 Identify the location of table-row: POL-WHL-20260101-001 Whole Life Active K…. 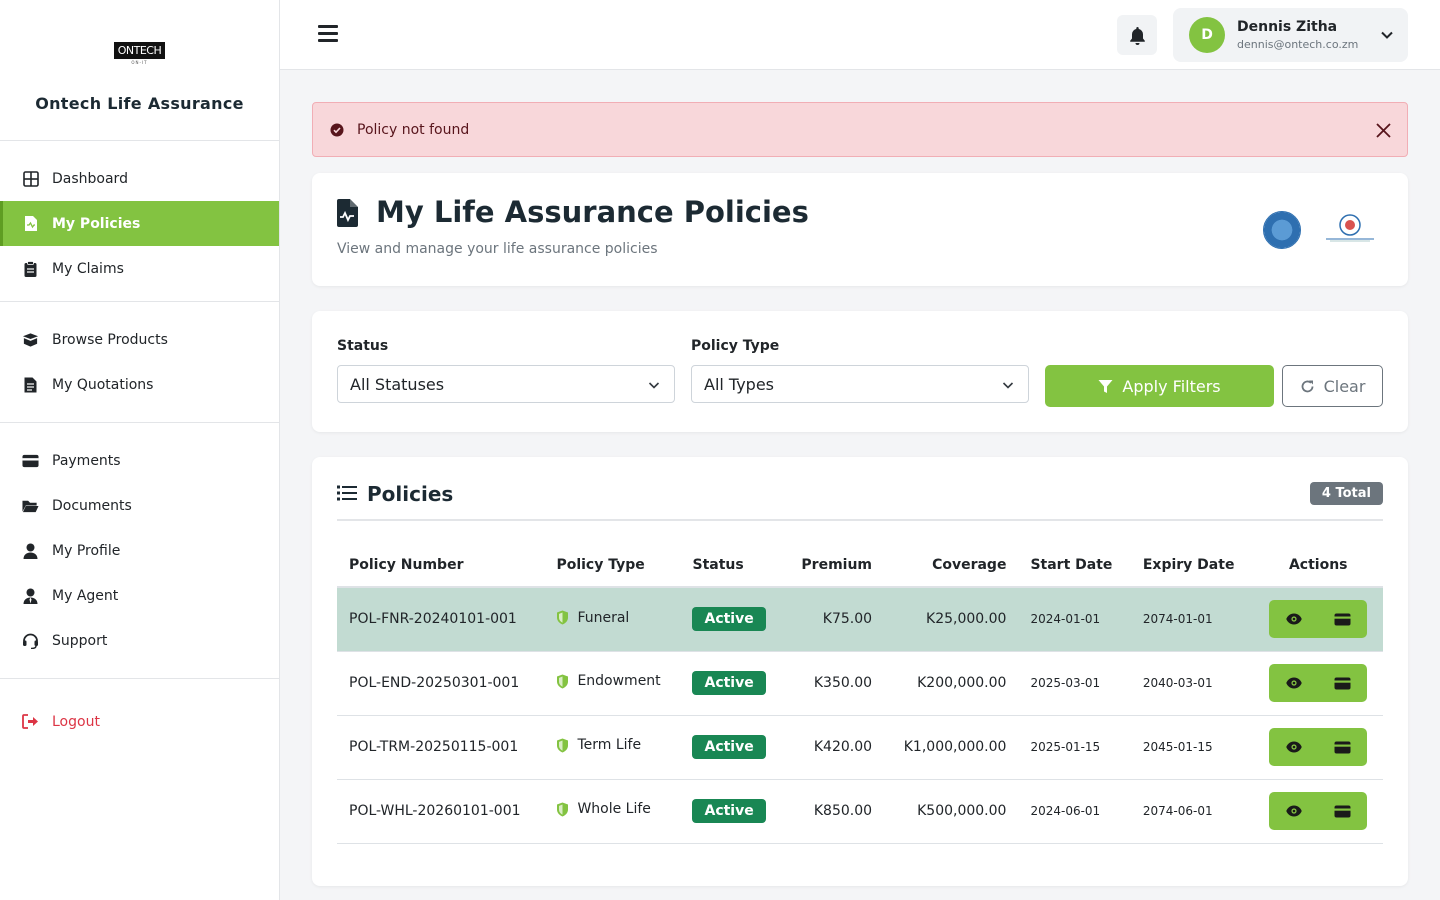
(860, 811).